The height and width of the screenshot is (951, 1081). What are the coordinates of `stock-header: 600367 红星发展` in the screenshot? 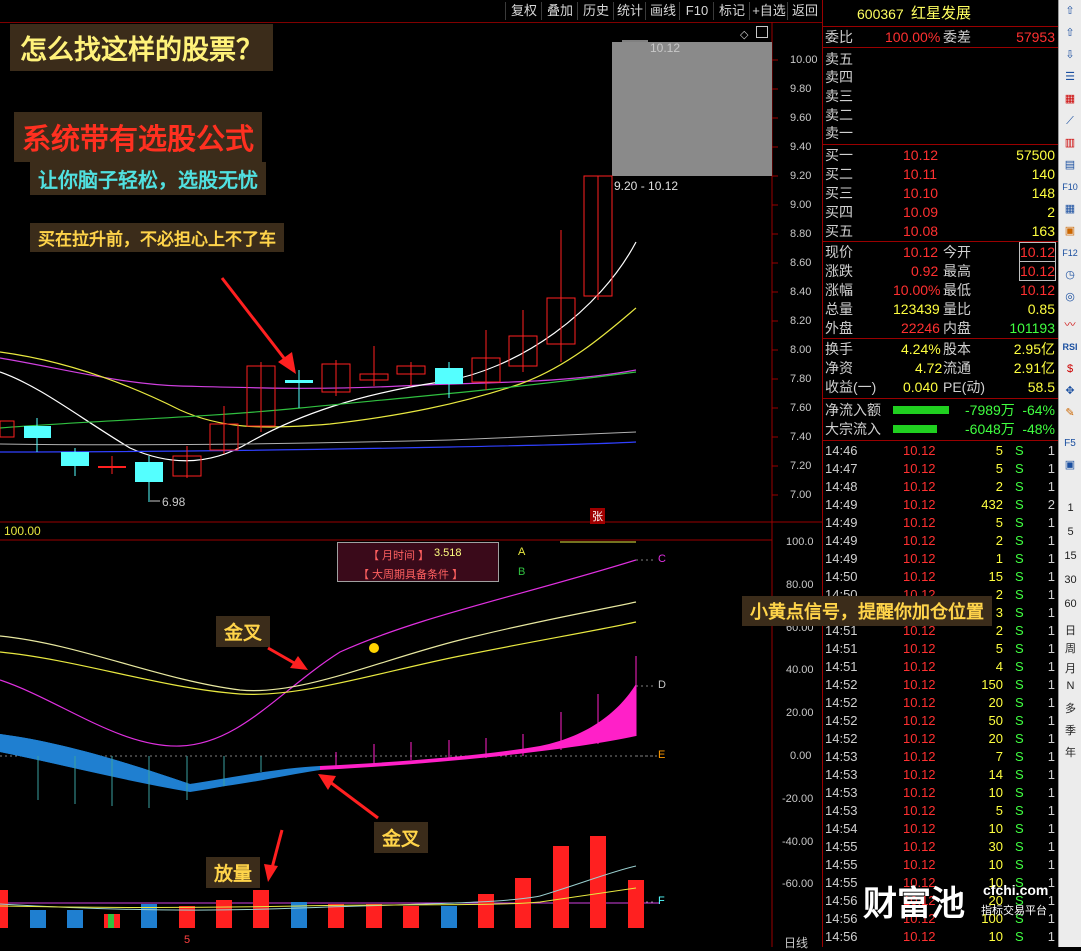 It's located at (941, 14).